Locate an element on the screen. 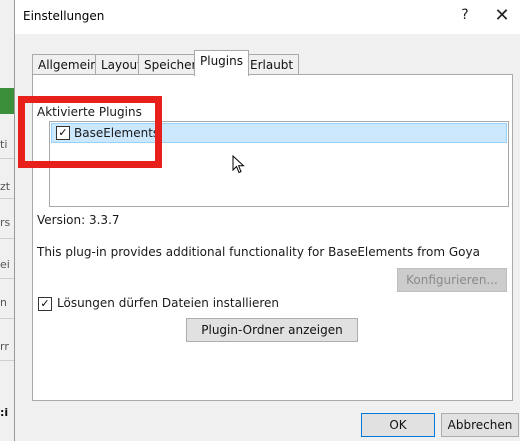  background-text: rr is located at coordinates (4, 346).